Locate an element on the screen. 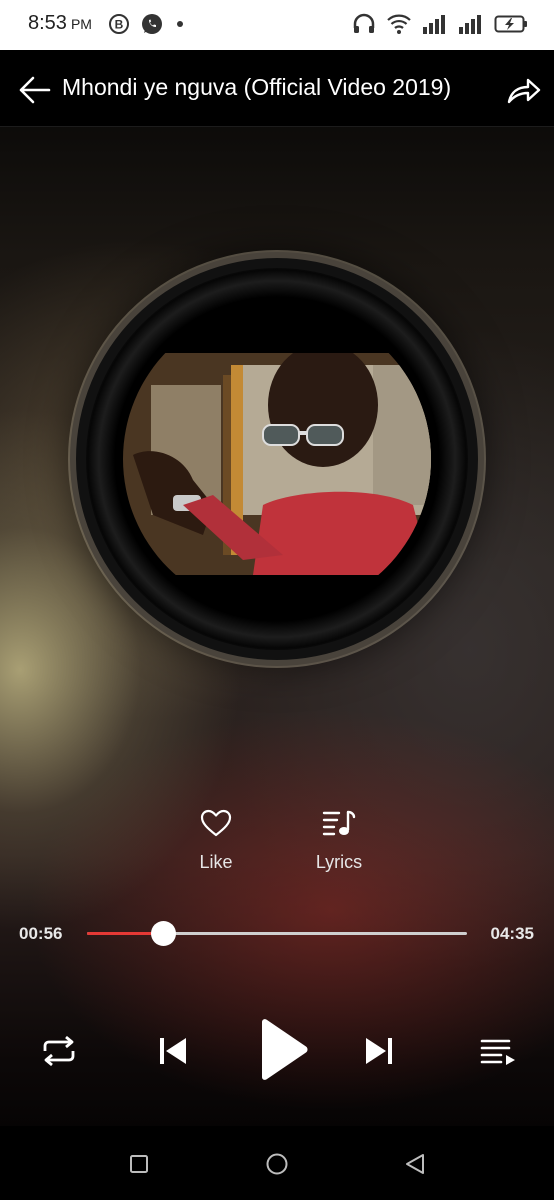 This screenshot has height=1200, width=554. next-icon is located at coordinates (379, 1051).